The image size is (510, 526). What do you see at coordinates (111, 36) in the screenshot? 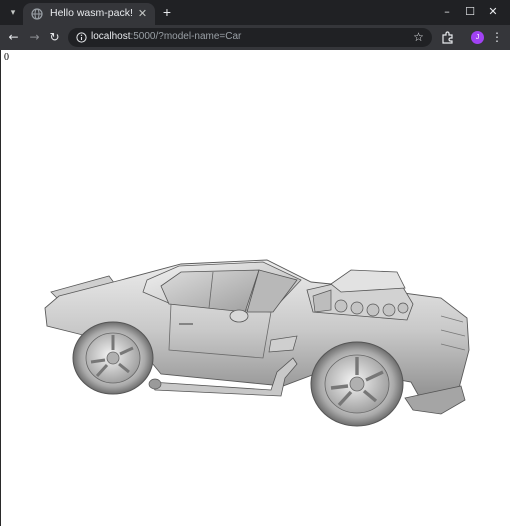
I see `url-host: localhost` at bounding box center [111, 36].